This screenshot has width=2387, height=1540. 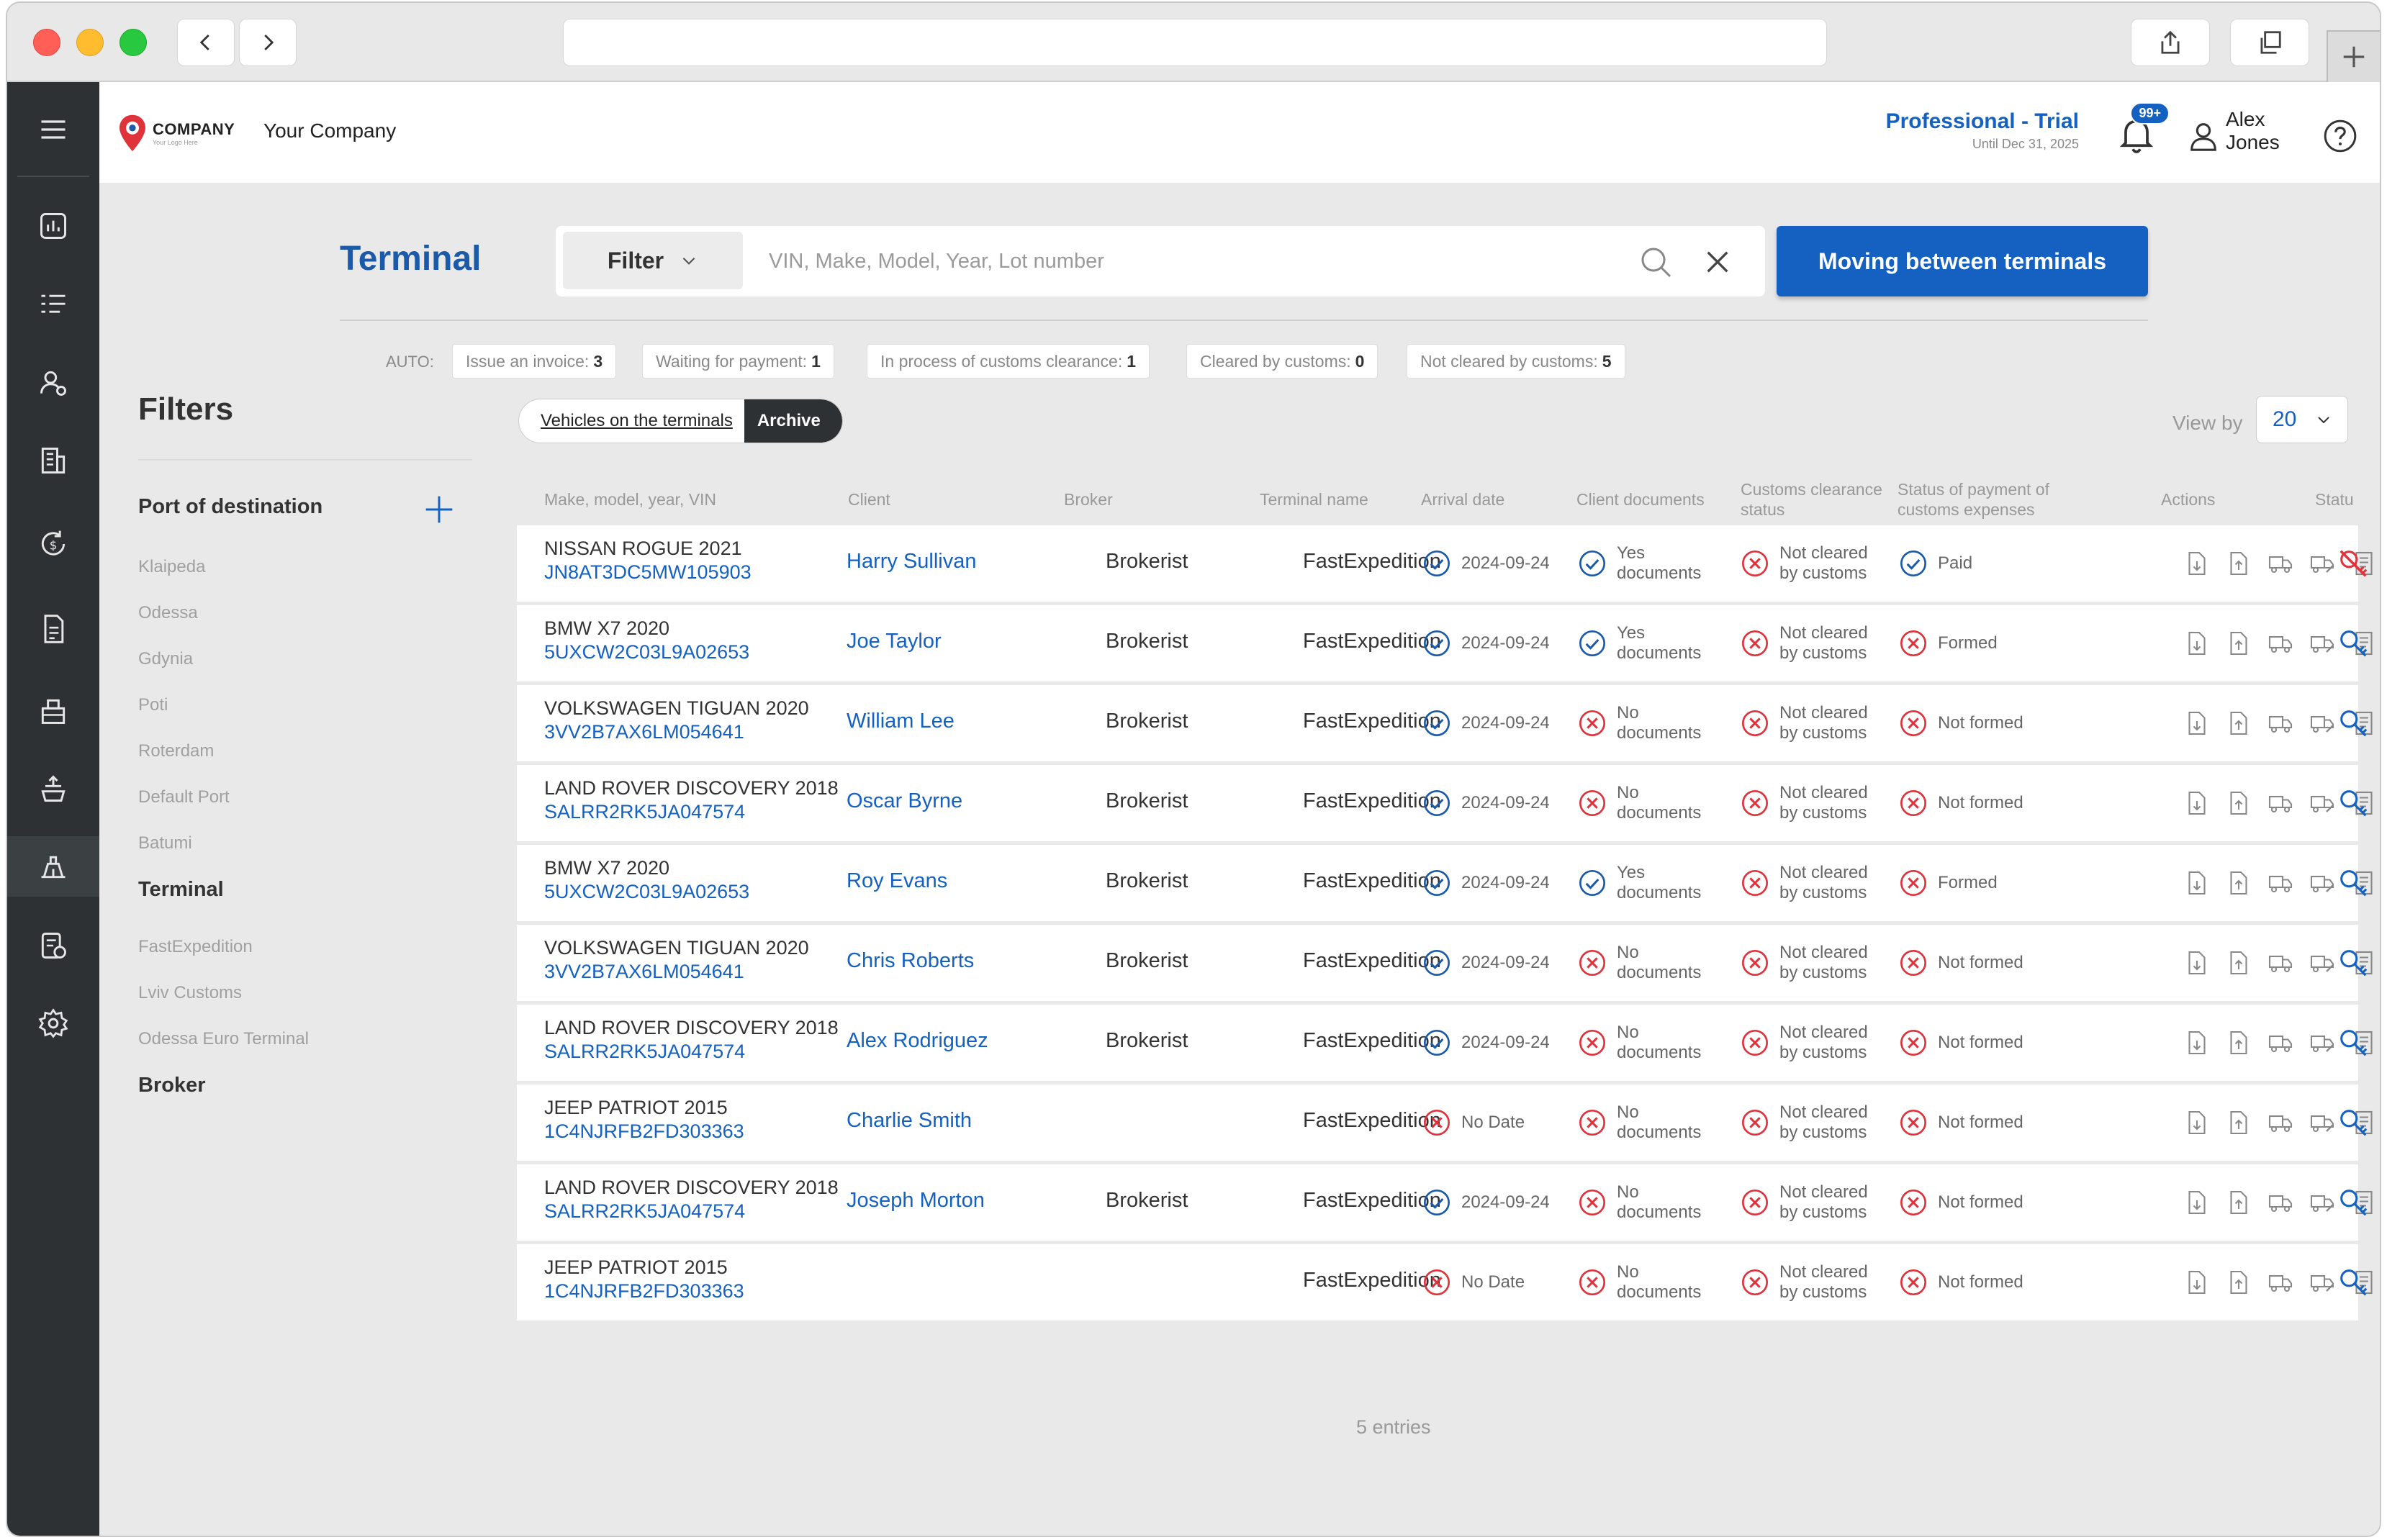 I want to click on filter-port-odessa: Odessa, so click(x=168, y=613).